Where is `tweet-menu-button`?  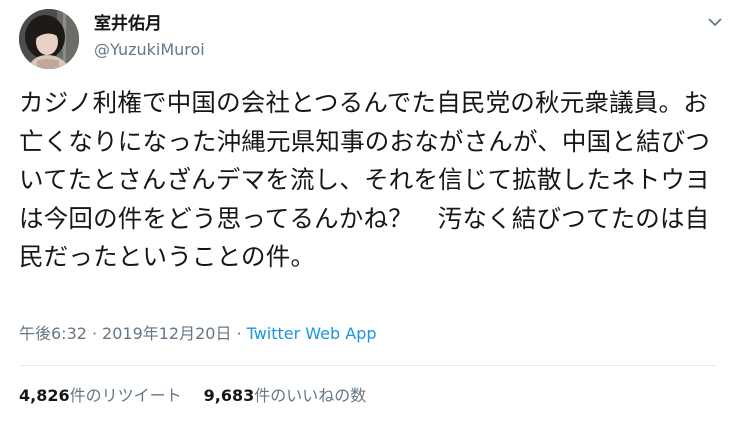
tweet-menu-button is located at coordinates (715, 22).